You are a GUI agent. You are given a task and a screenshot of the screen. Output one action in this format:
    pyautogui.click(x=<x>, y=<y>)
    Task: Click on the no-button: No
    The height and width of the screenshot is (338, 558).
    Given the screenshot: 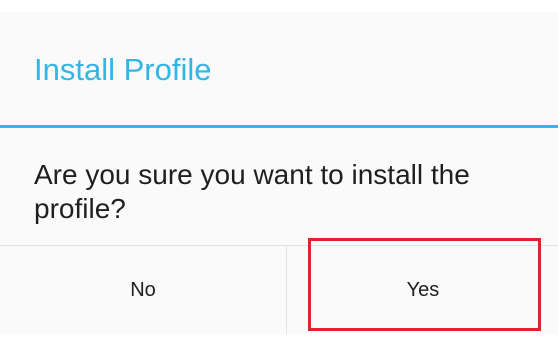 What is the action you would take?
    pyautogui.click(x=143, y=290)
    